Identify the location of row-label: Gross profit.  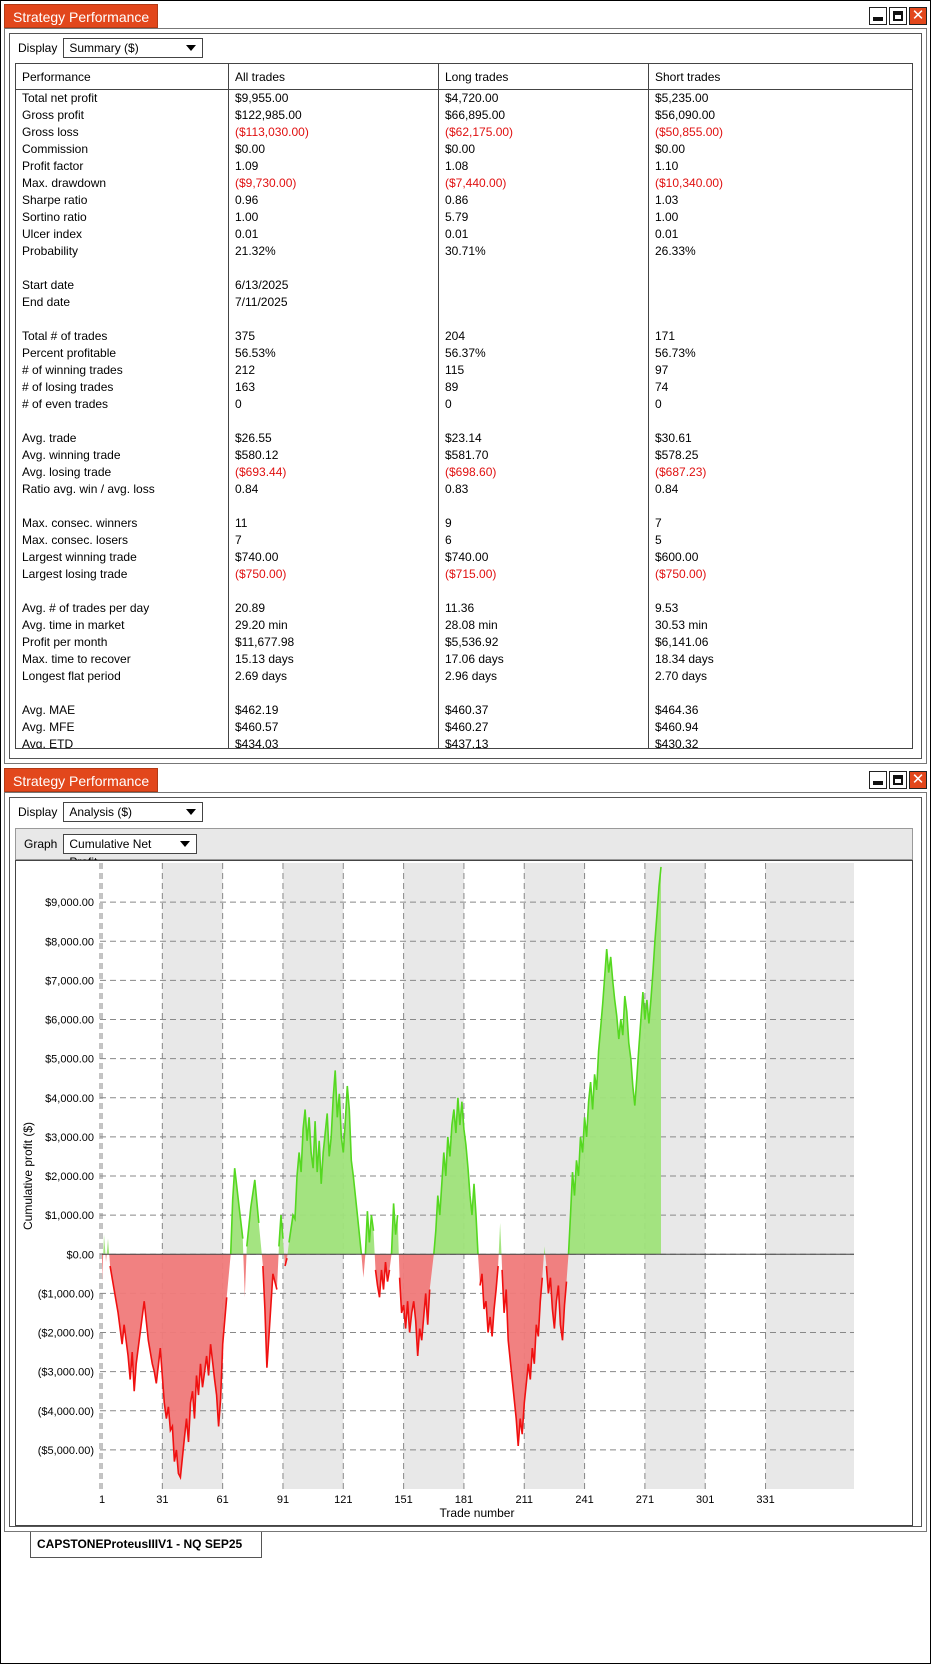
(53, 115).